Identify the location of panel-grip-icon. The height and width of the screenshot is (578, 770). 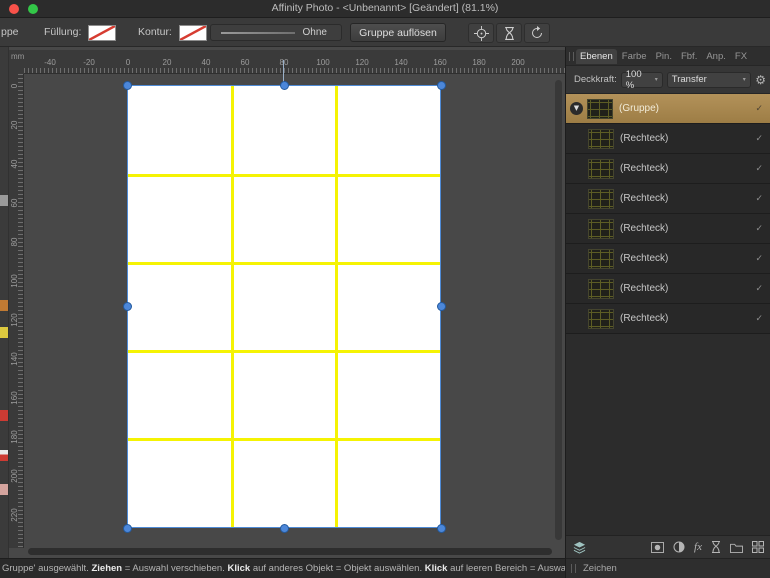
(571, 56).